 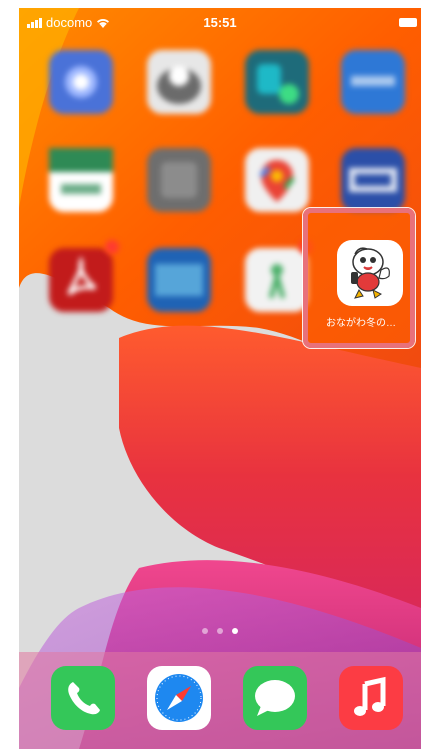 I want to click on safari-icon, so click(x=179, y=698).